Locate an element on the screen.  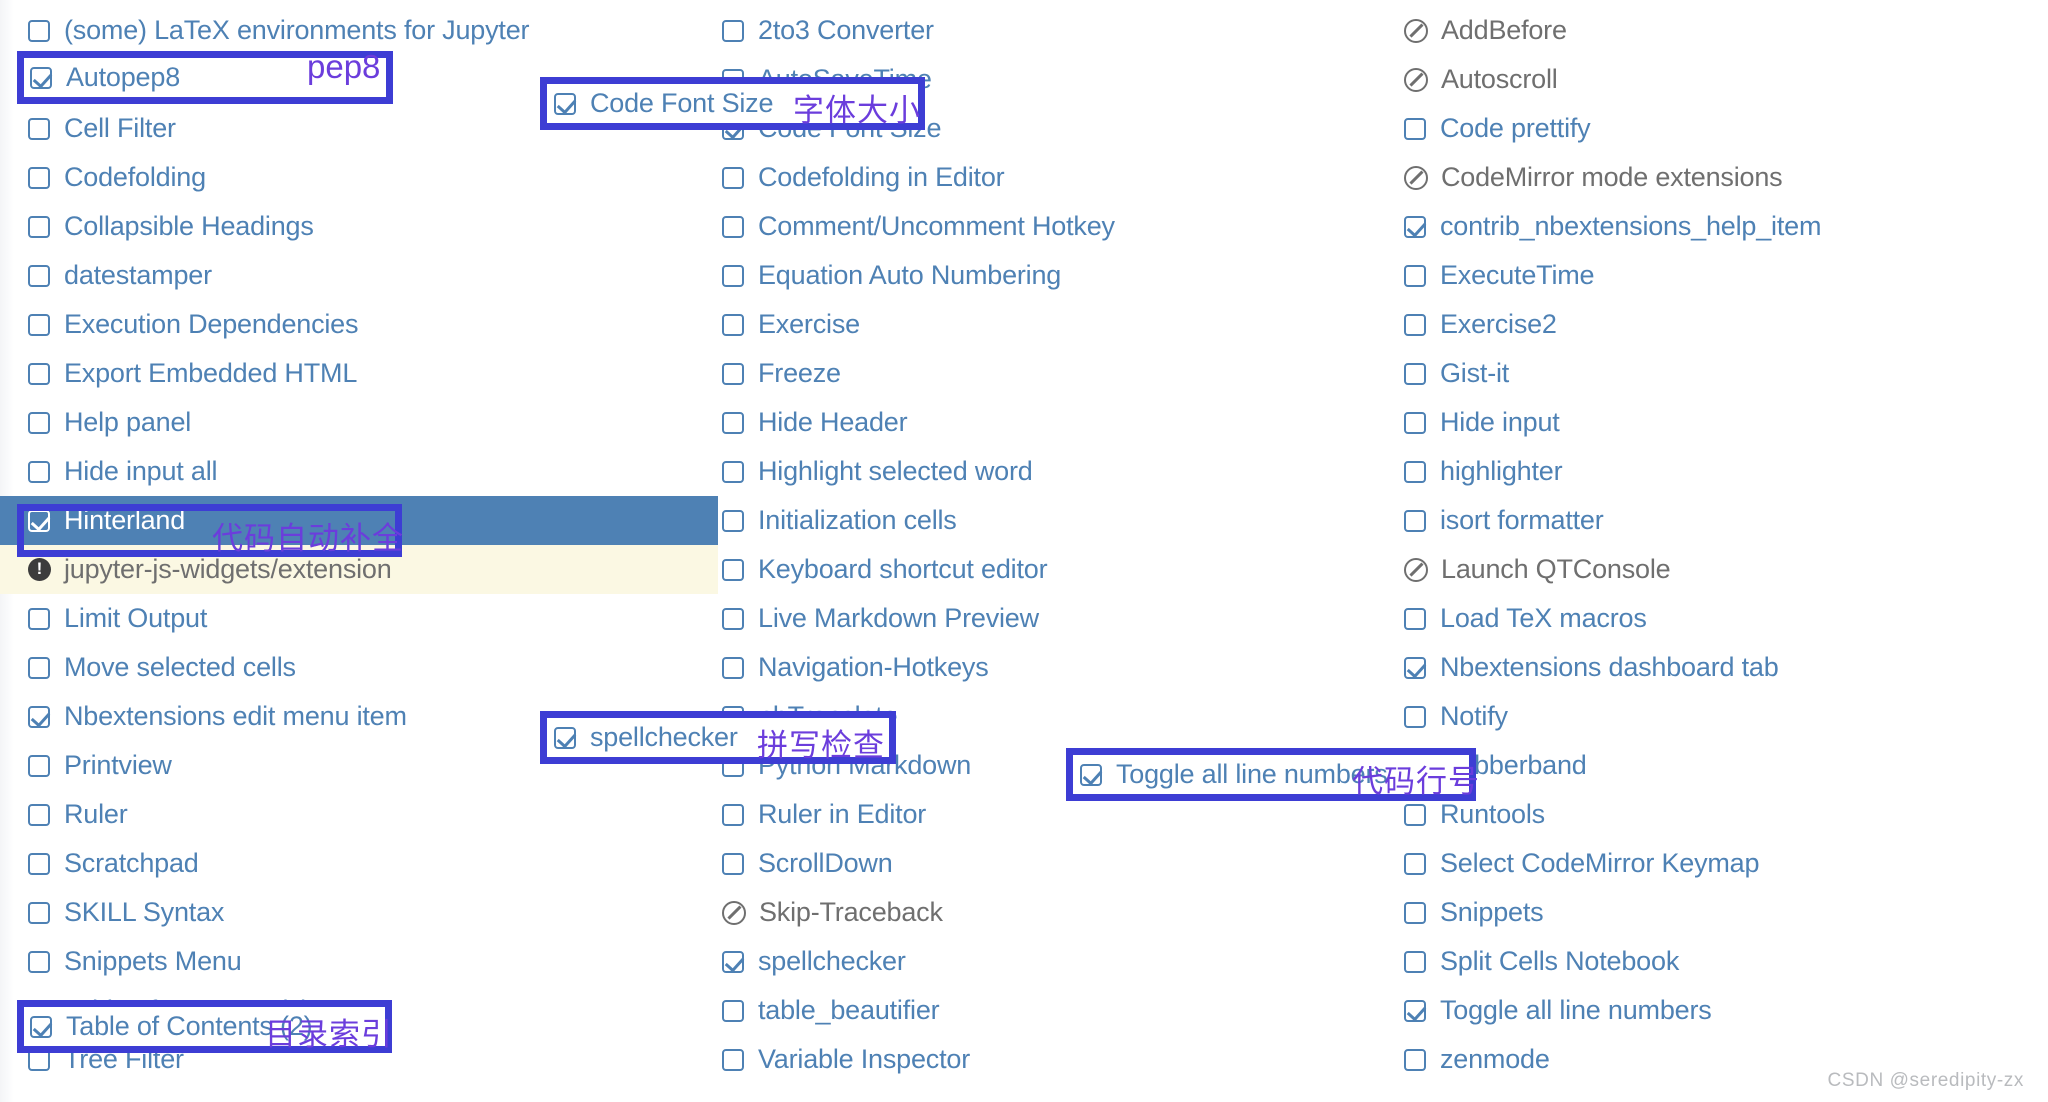
extension-row: Rubberband is located at coordinates (1724, 765).